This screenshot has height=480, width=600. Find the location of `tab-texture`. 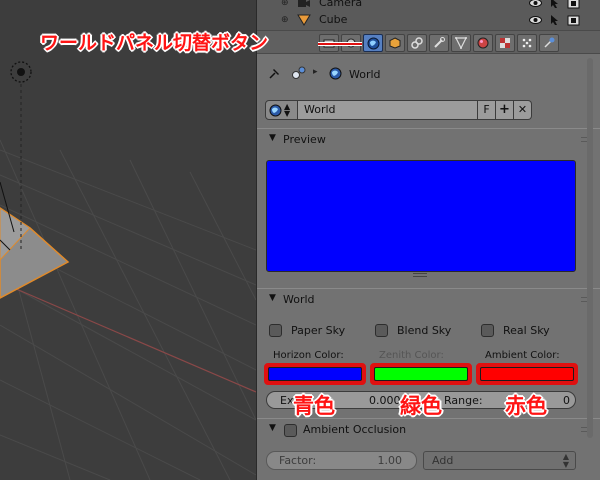

tab-texture is located at coordinates (505, 43).